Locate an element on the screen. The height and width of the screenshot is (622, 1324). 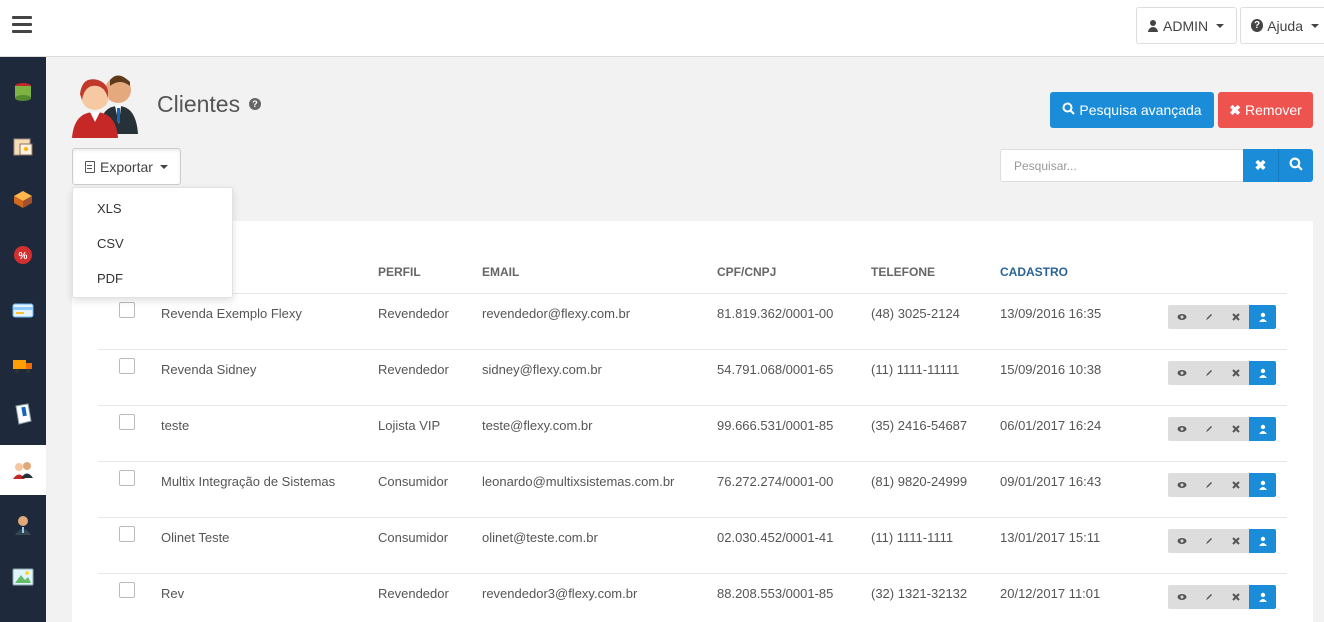
export-option-csv: CSV is located at coordinates (110, 243).